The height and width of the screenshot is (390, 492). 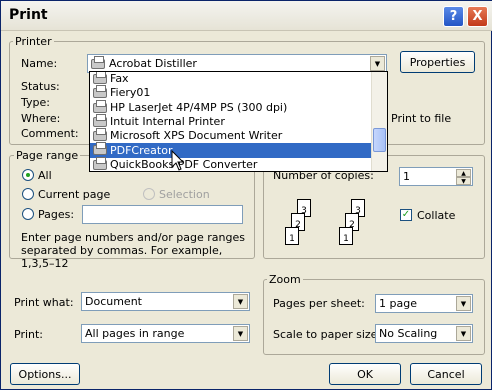 What do you see at coordinates (446, 374) in the screenshot?
I see `cancel-button: Cancel` at bounding box center [446, 374].